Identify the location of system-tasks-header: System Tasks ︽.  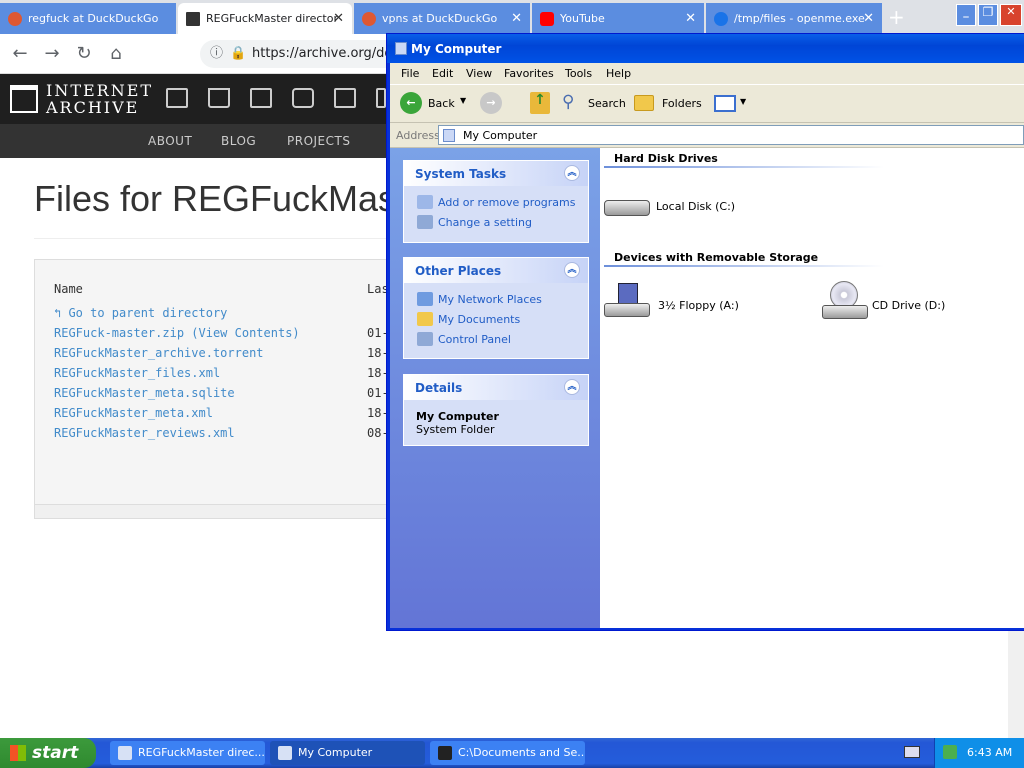
(496, 173).